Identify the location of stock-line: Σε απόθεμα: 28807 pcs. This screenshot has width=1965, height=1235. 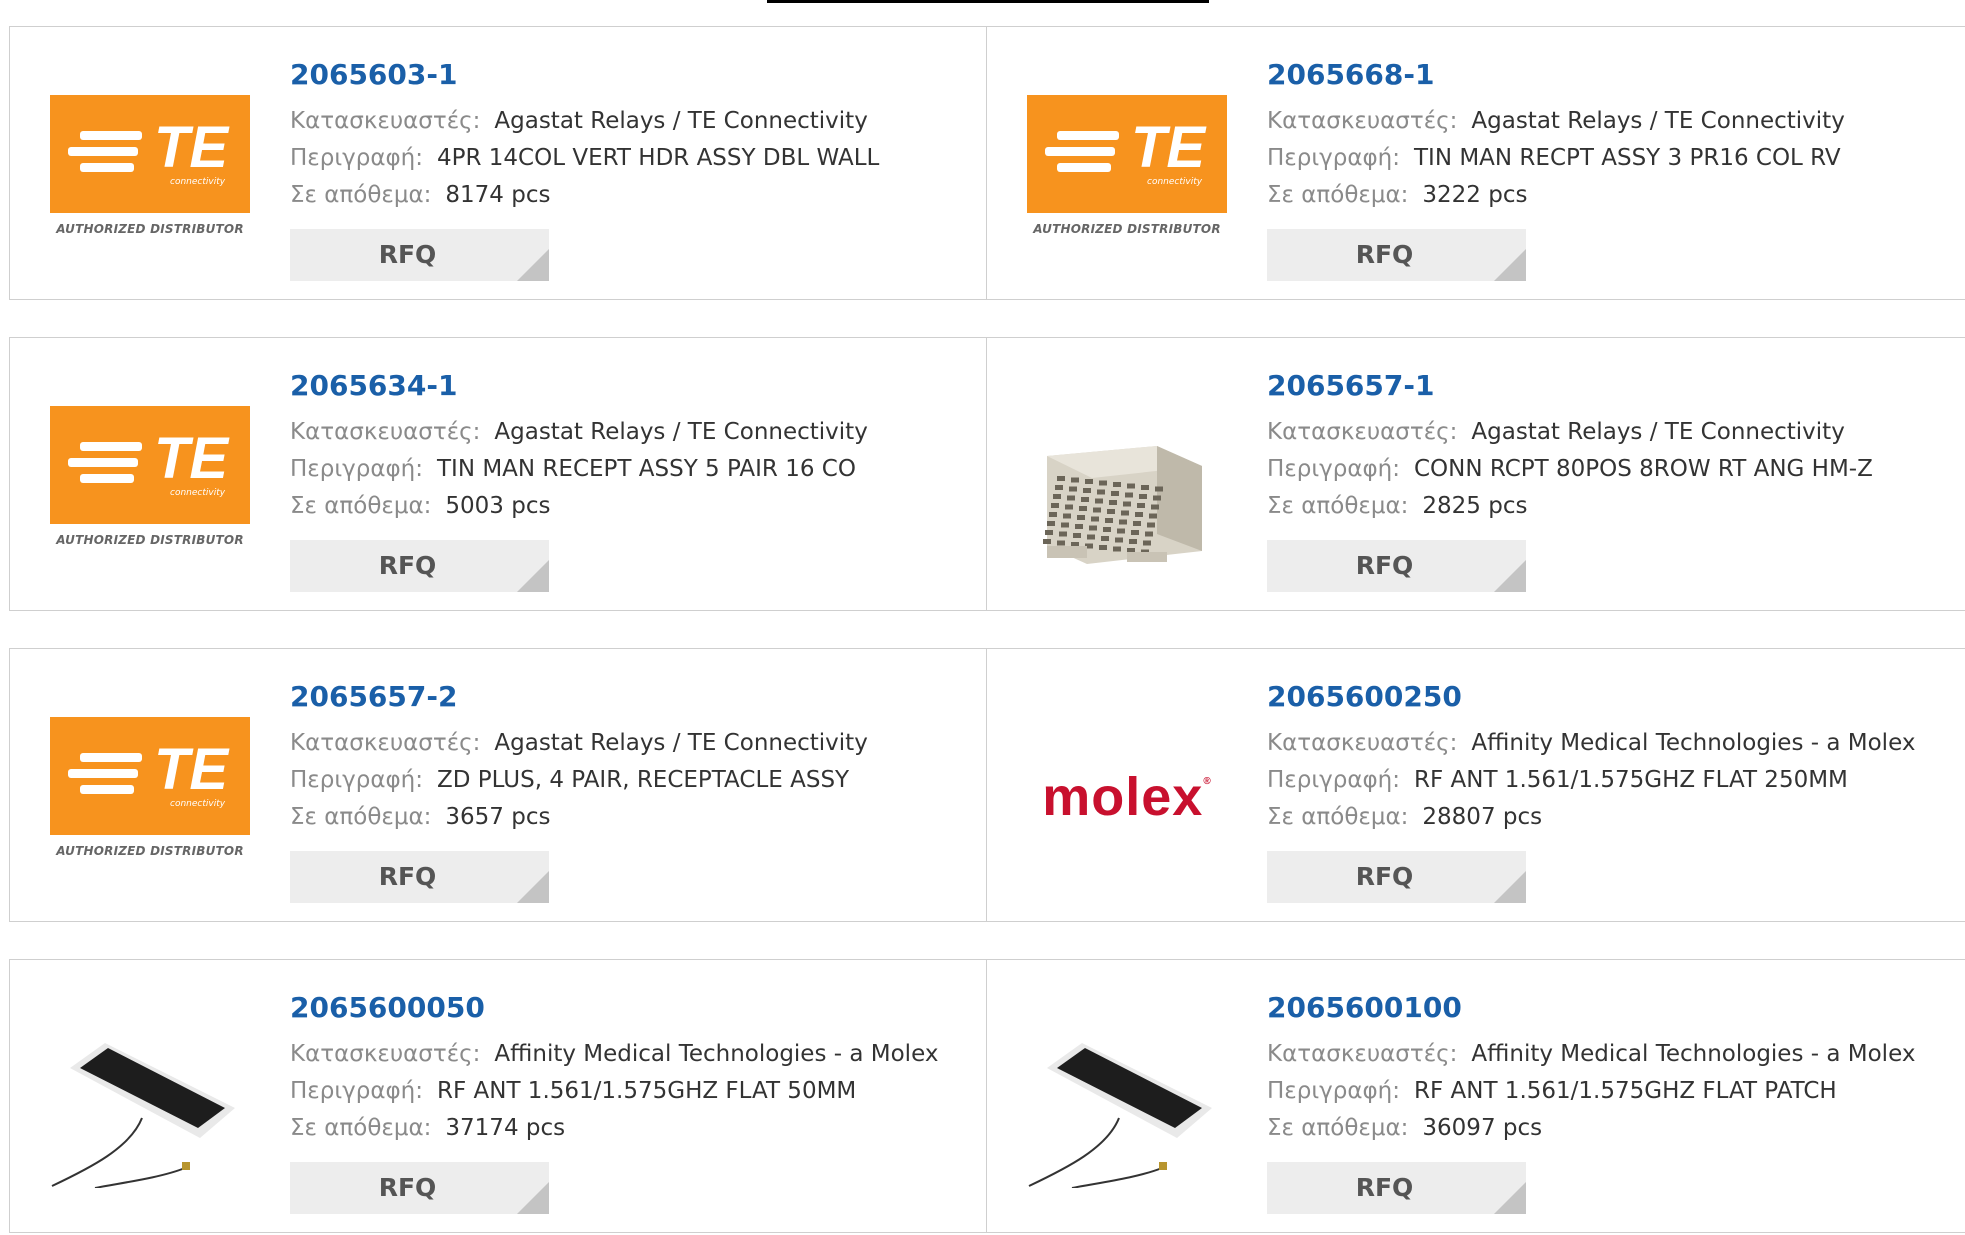
(1606, 817).